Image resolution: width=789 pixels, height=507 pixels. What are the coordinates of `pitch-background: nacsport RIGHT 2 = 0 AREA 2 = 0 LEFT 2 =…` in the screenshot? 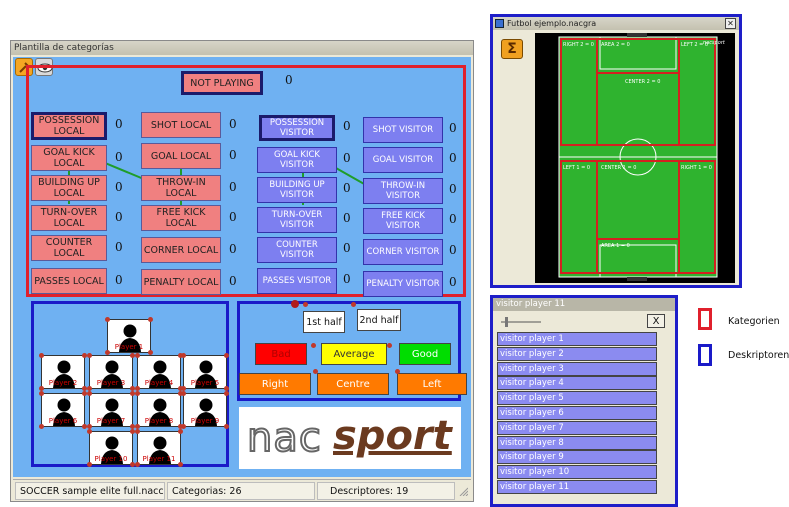 It's located at (635, 158).